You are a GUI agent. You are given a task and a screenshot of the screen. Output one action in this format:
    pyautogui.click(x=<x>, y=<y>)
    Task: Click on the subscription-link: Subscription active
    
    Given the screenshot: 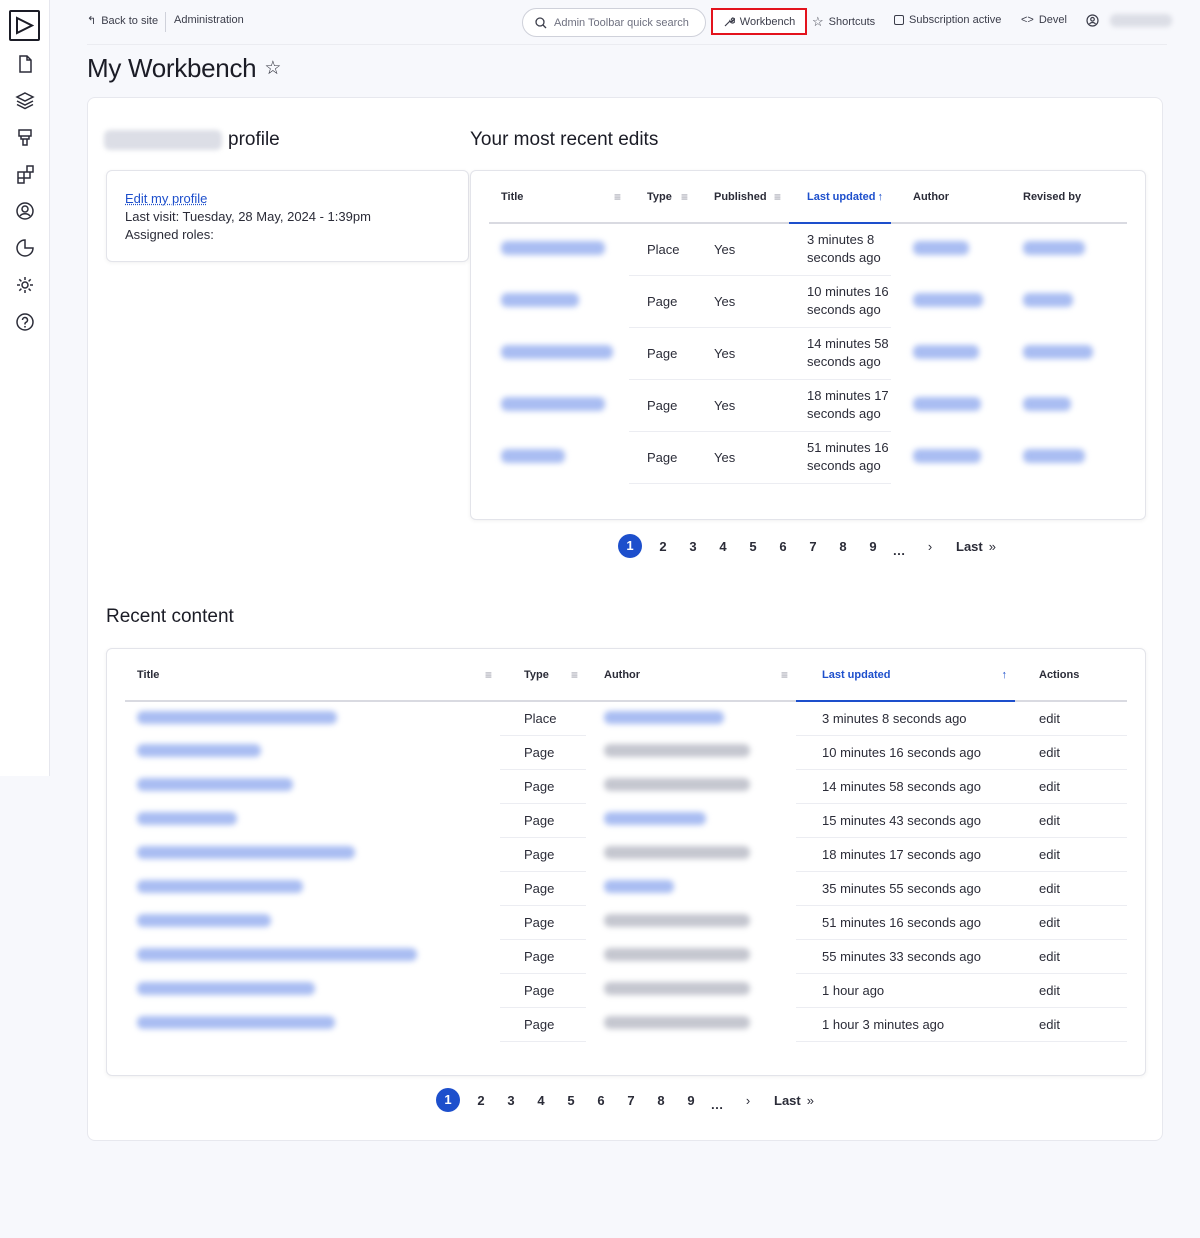 What is the action you would take?
    pyautogui.click(x=947, y=20)
    